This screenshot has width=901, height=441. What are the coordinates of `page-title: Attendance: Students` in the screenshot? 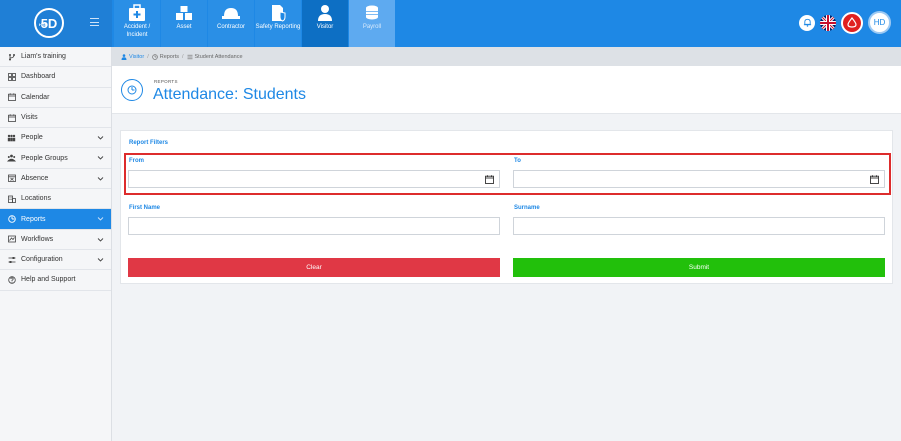 It's located at (229, 94).